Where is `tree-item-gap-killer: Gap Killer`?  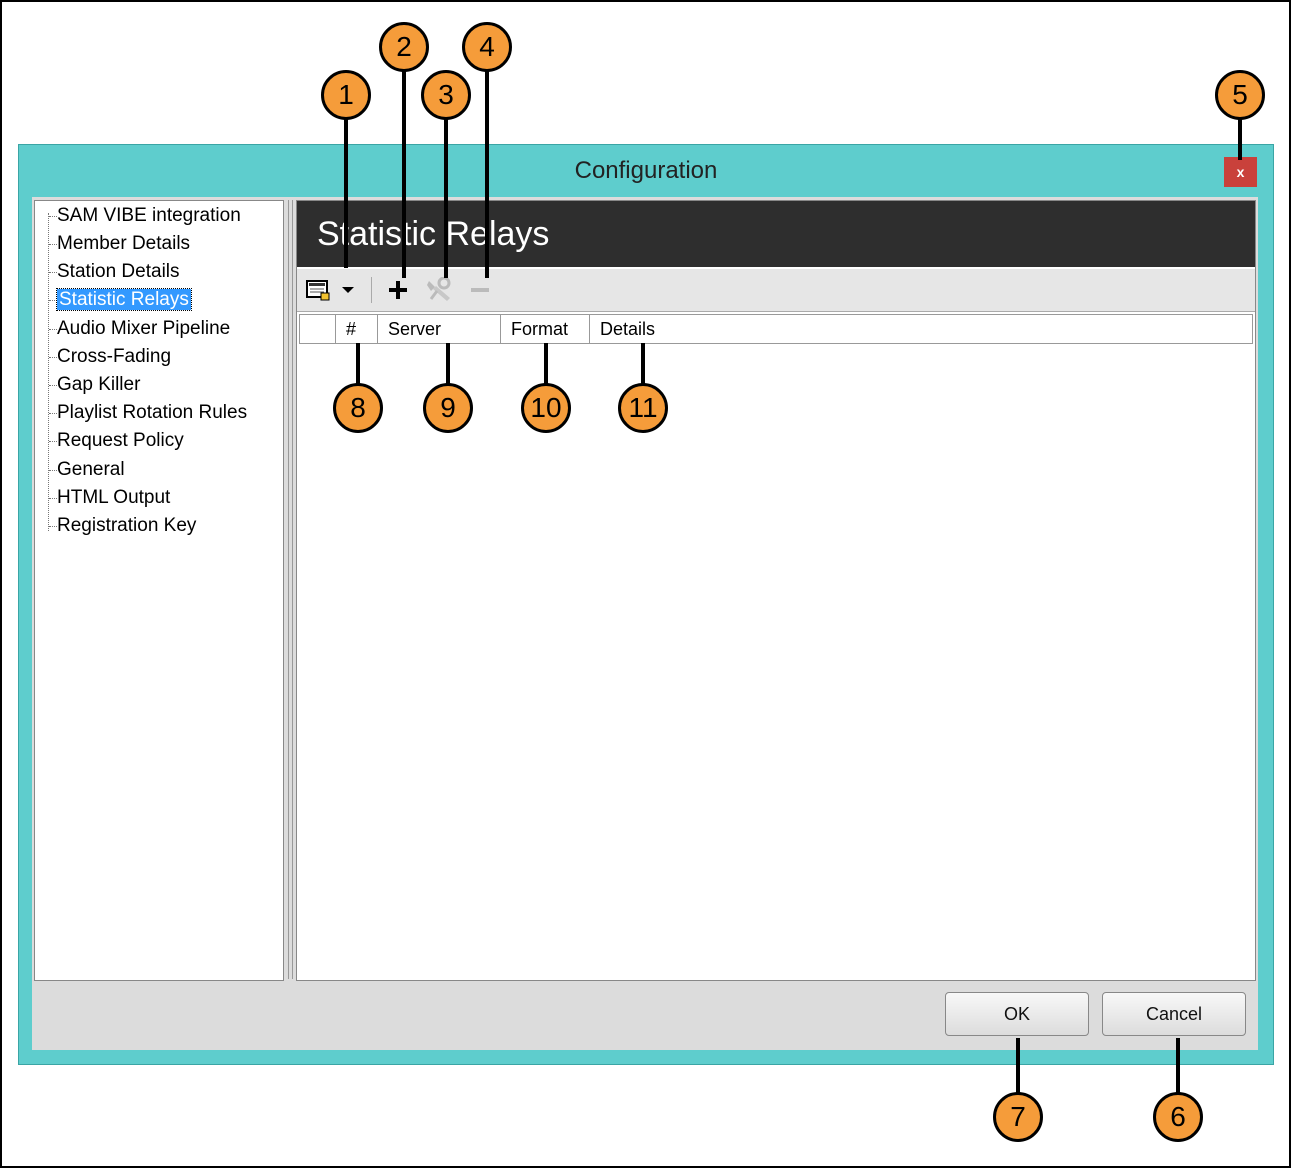
tree-item-gap-killer: Gap Killer is located at coordinates (98, 385).